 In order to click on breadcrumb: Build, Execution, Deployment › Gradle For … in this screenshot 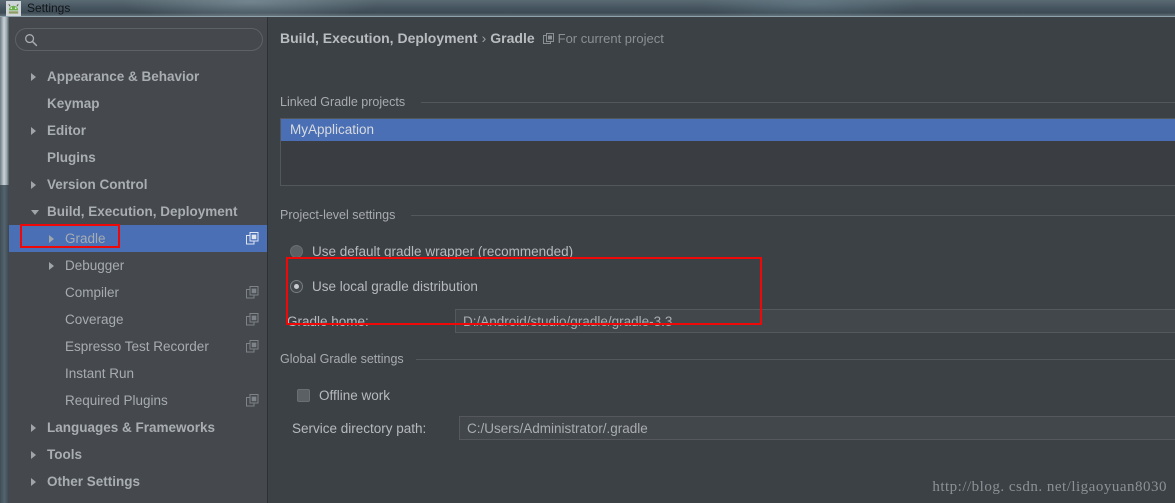, I will do `click(472, 39)`.